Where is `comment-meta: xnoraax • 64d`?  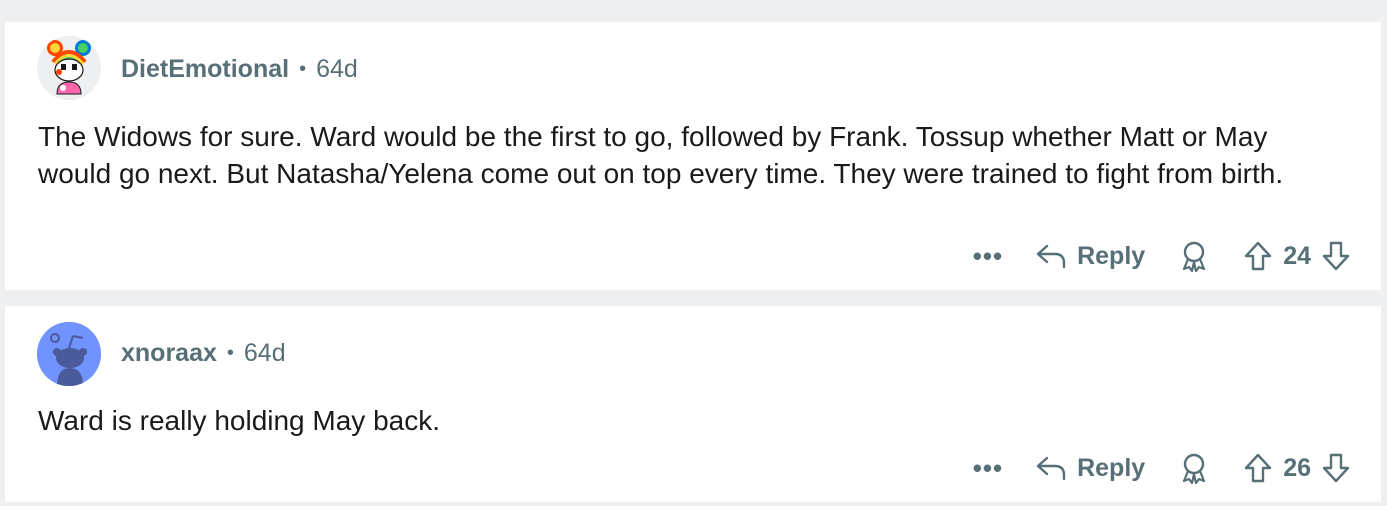
comment-meta: xnoraax • 64d is located at coordinates (203, 353).